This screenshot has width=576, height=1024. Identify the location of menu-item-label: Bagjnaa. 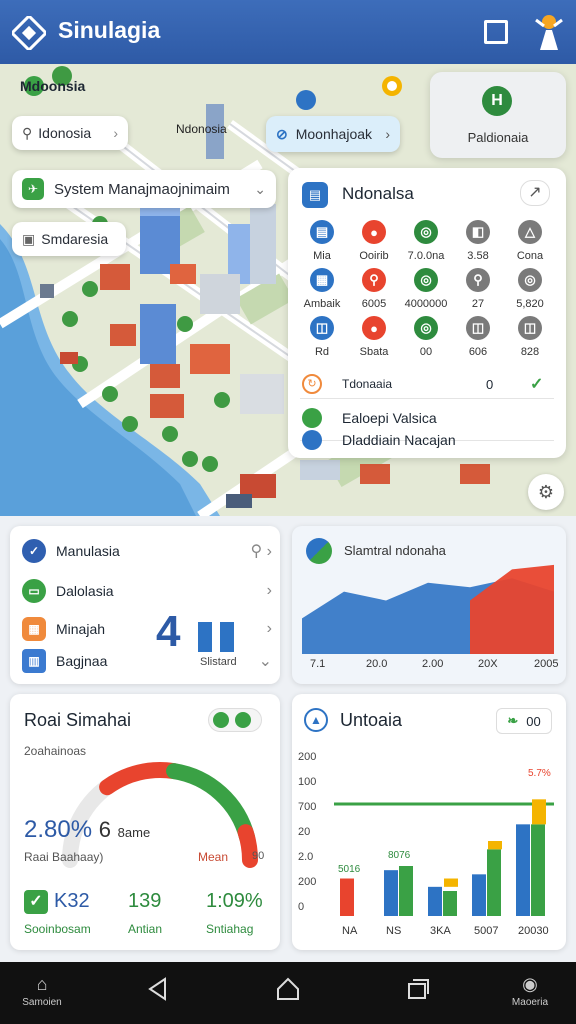
(82, 661).